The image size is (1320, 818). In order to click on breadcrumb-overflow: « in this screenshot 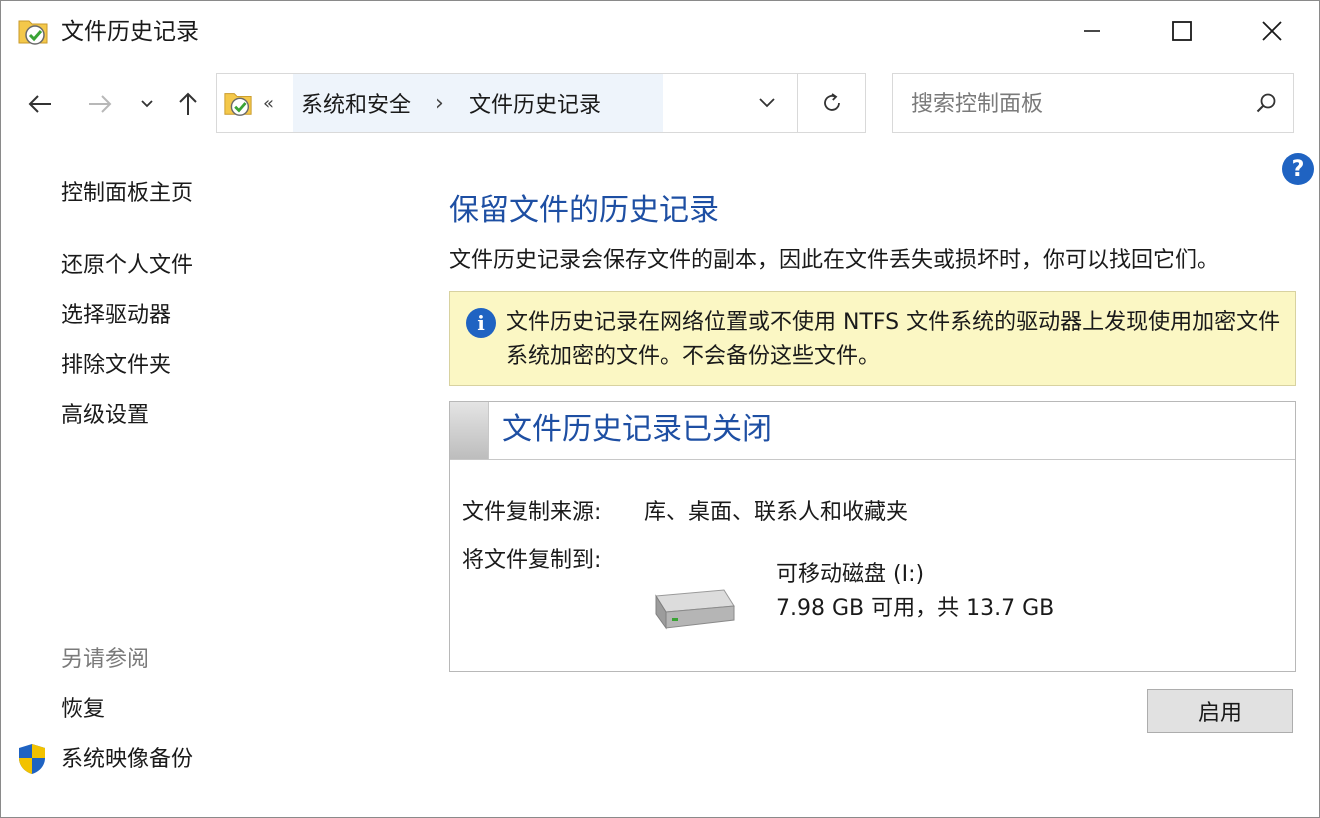, I will do `click(276, 103)`.